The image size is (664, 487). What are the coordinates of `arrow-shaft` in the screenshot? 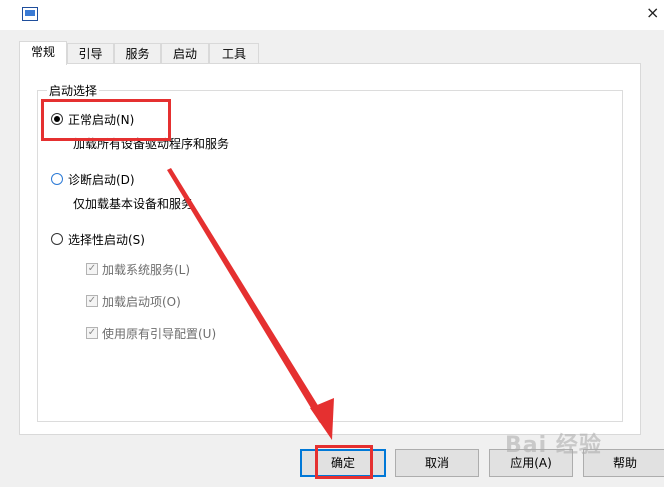 It's located at (247, 295).